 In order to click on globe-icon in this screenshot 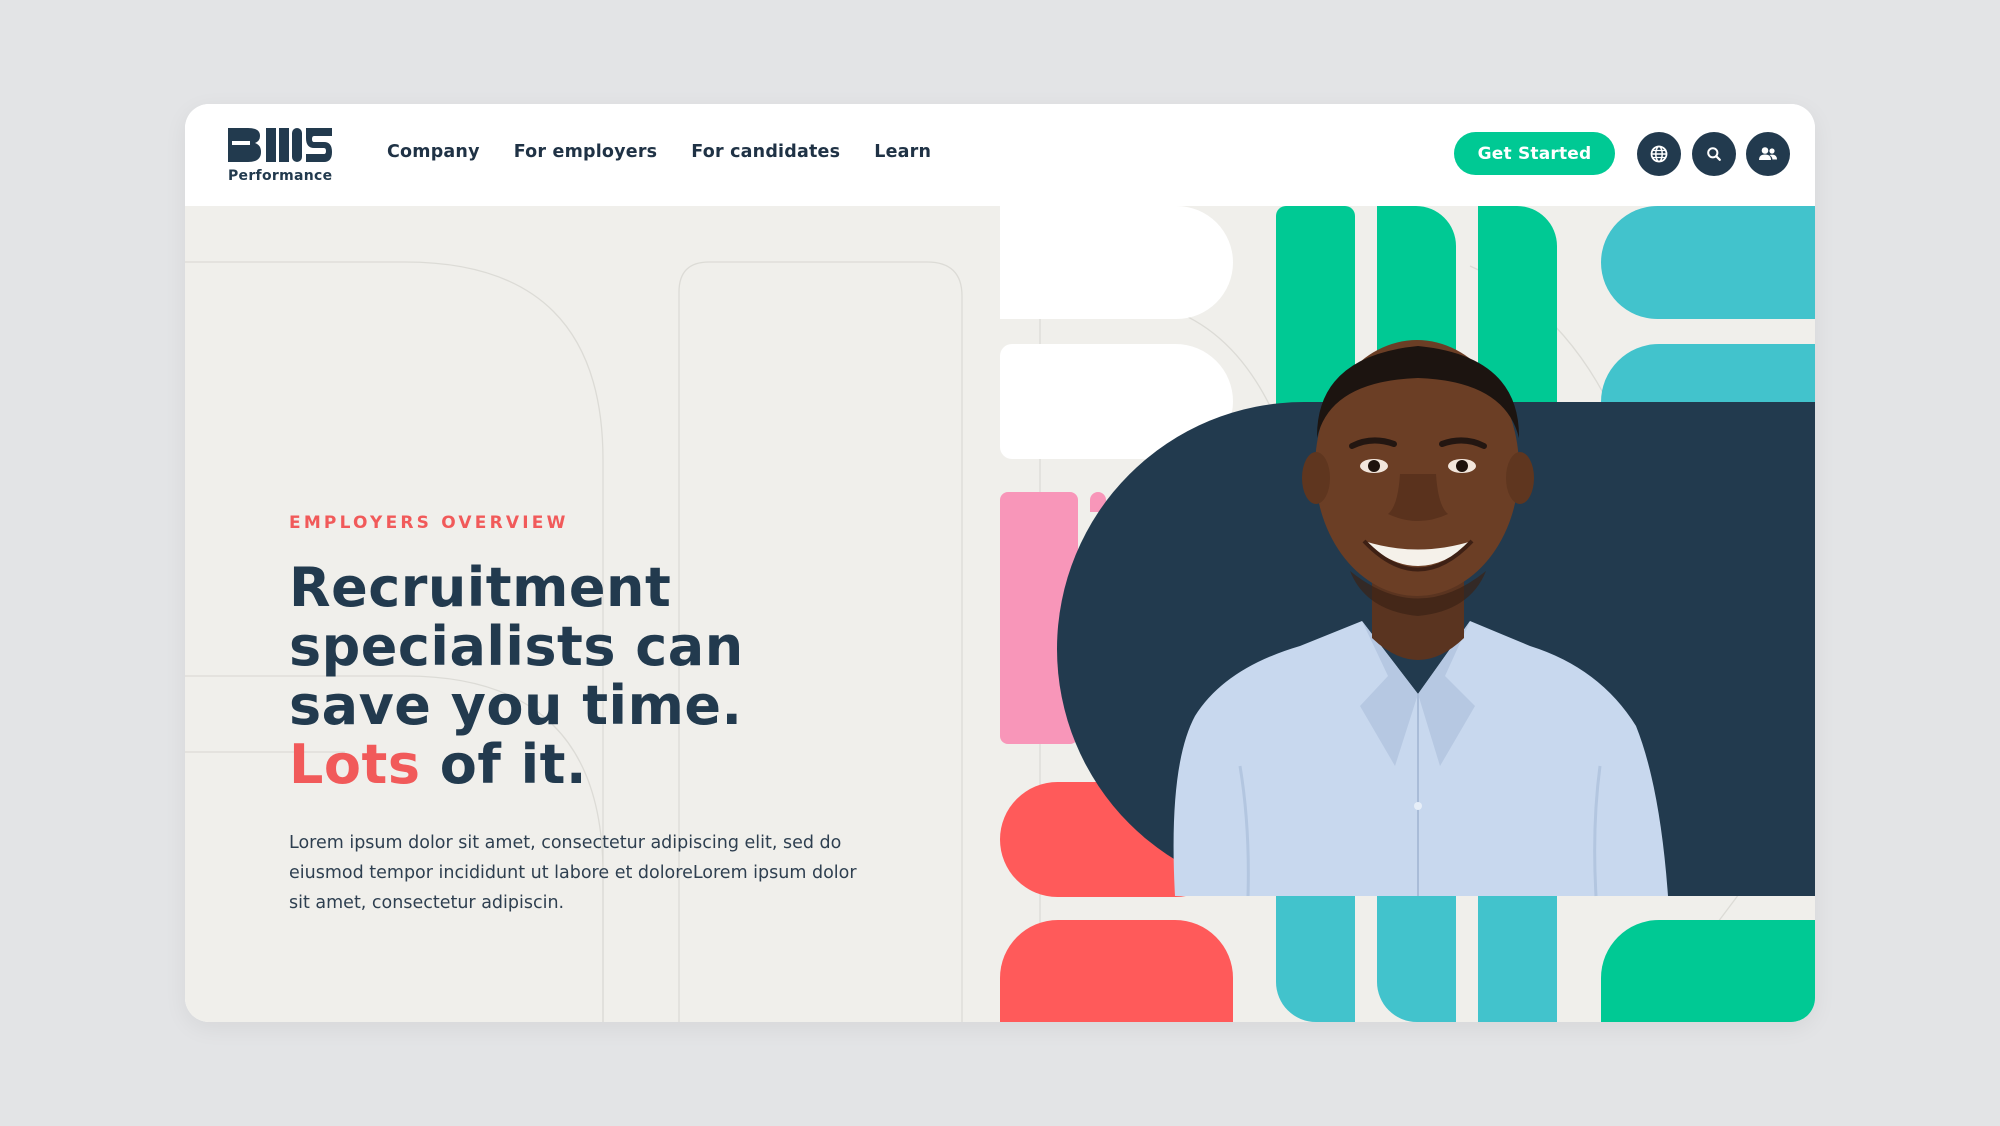, I will do `click(1659, 154)`.